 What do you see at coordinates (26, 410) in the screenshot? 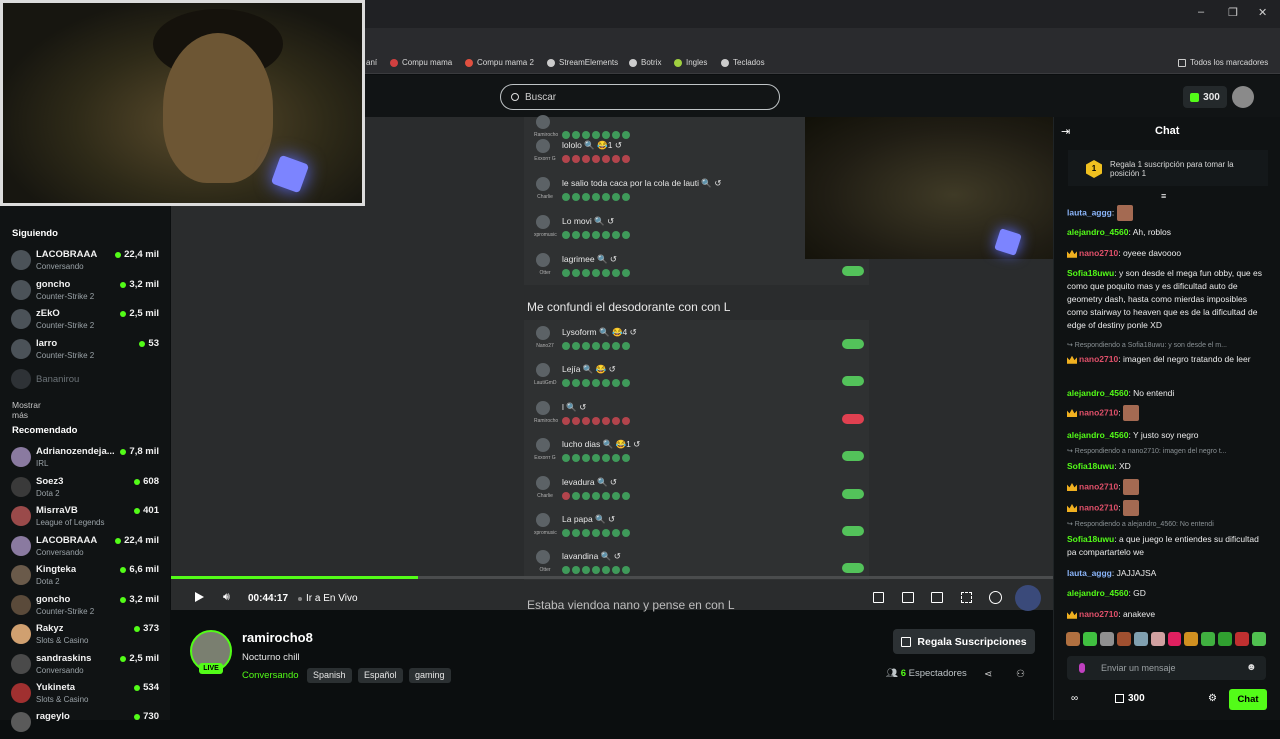
I see `show-more-link: Mostrar más` at bounding box center [26, 410].